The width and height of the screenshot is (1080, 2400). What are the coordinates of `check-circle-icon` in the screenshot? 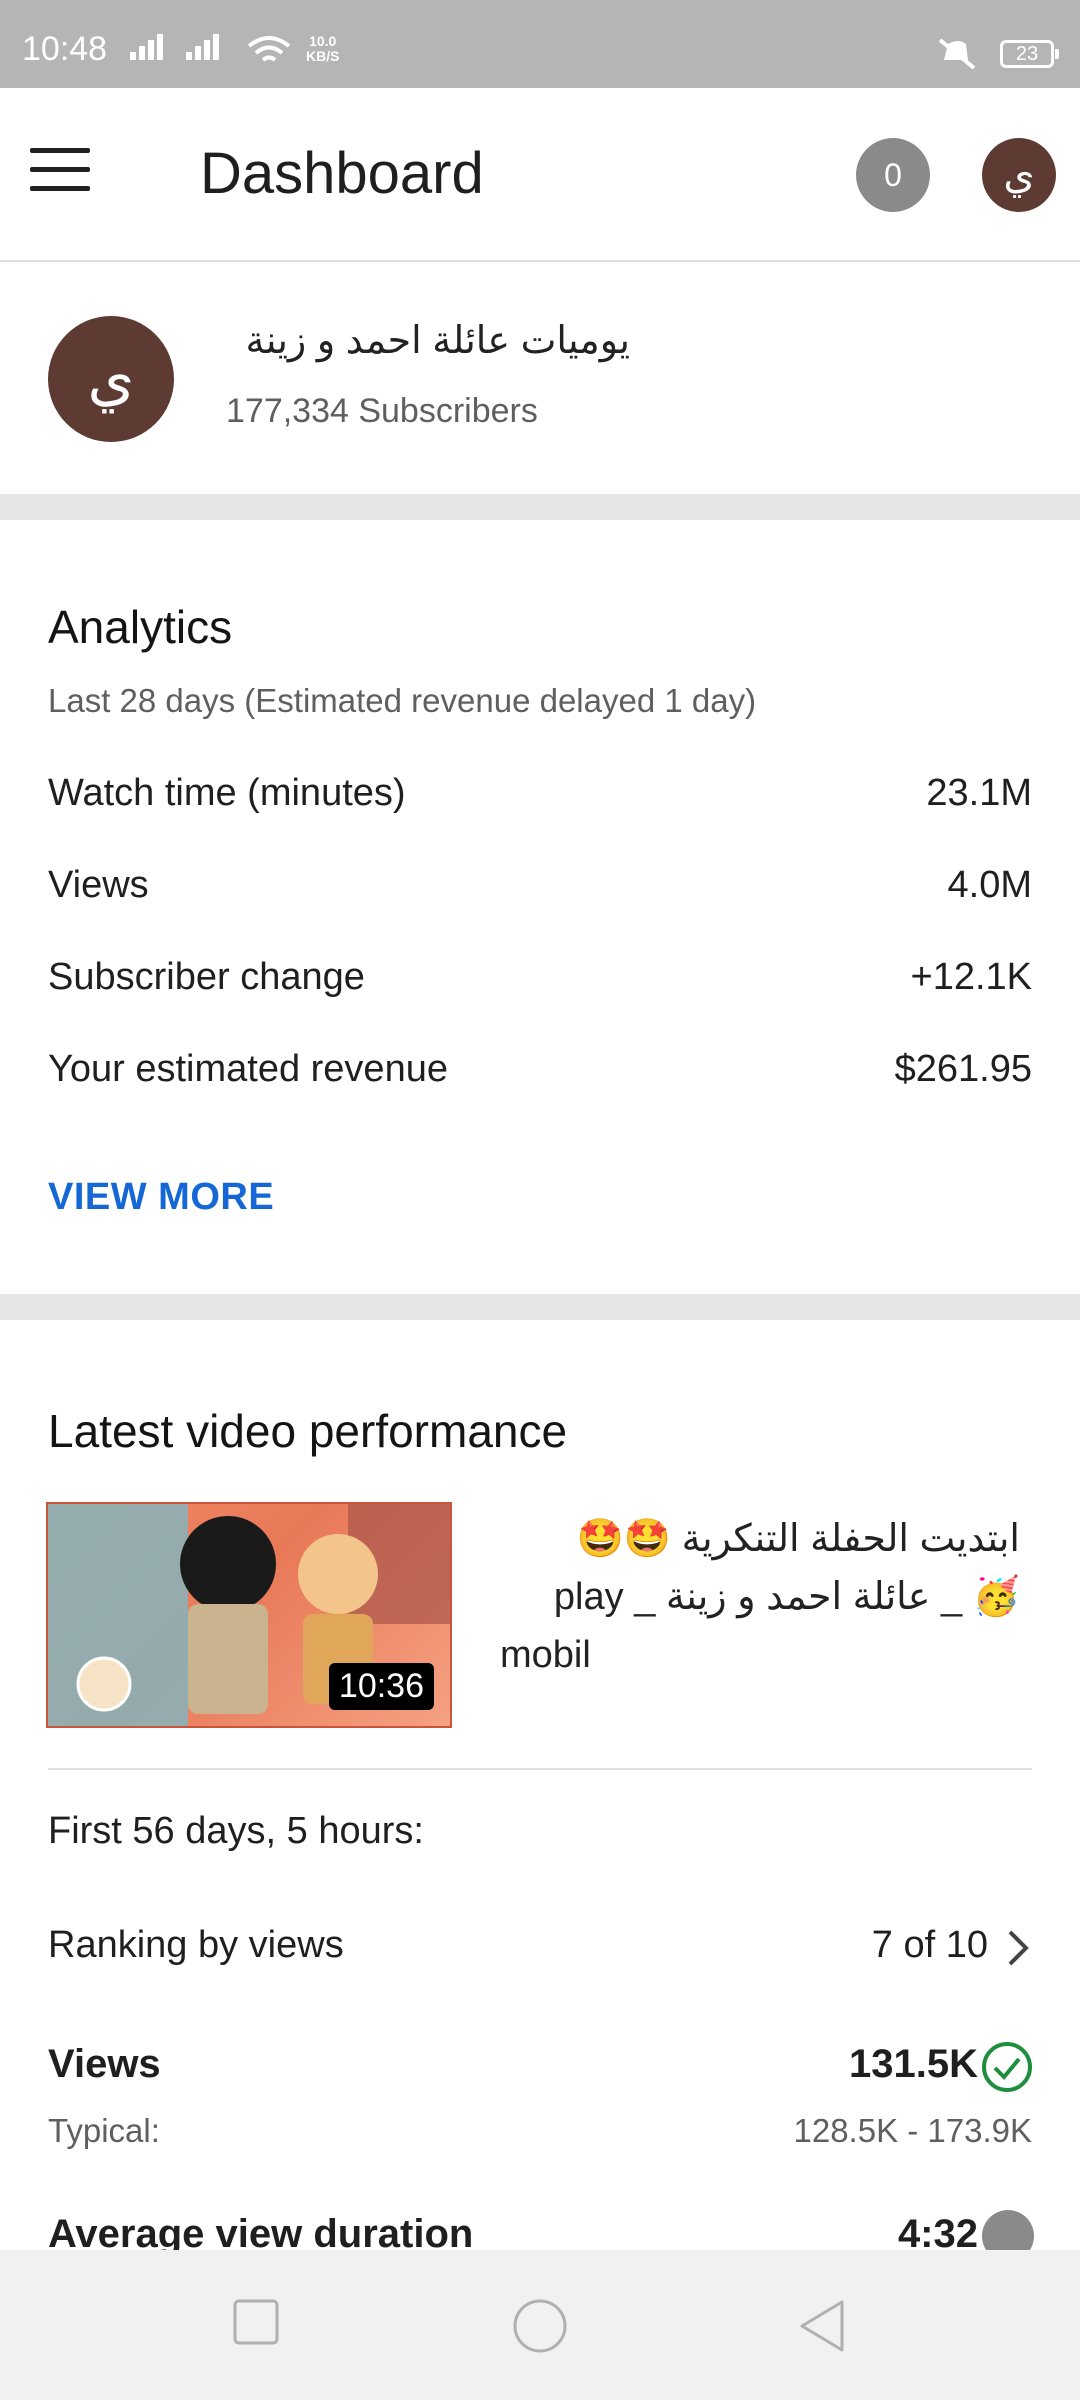 It's located at (1007, 2067).